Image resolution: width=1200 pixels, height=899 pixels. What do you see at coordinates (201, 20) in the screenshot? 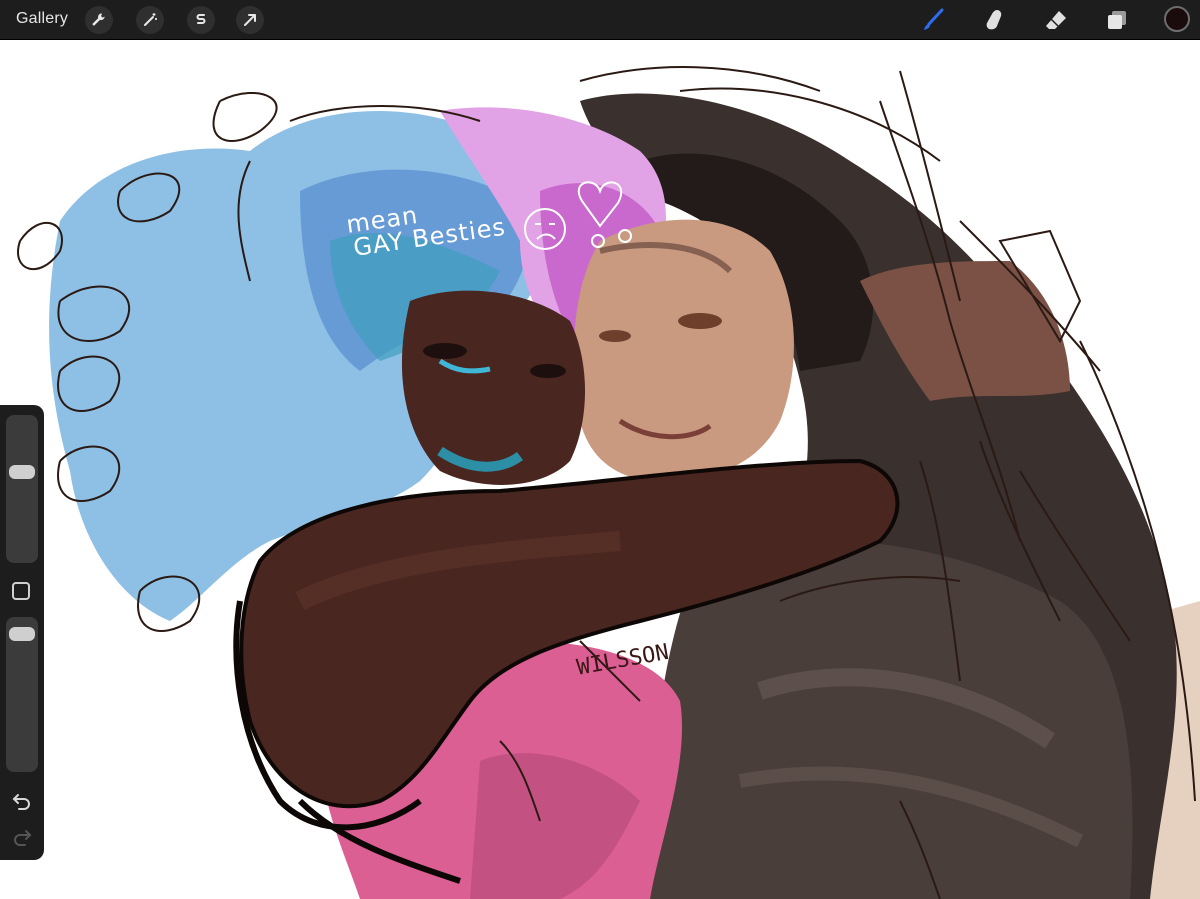
I see `selection-s-icon` at bounding box center [201, 20].